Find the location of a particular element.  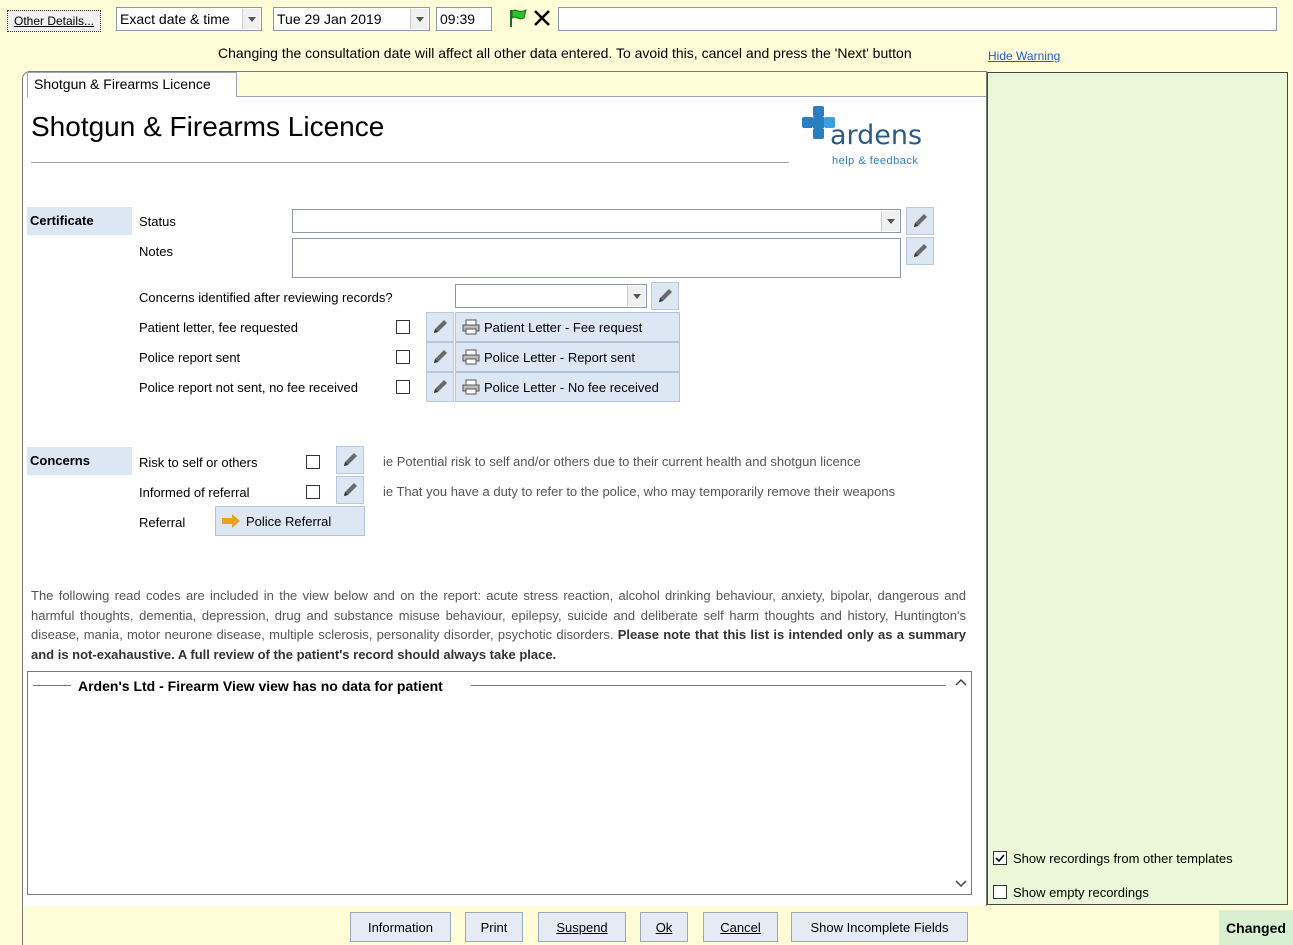

tab-label: Shotgun & Firearms Licence is located at coordinates (122, 84).